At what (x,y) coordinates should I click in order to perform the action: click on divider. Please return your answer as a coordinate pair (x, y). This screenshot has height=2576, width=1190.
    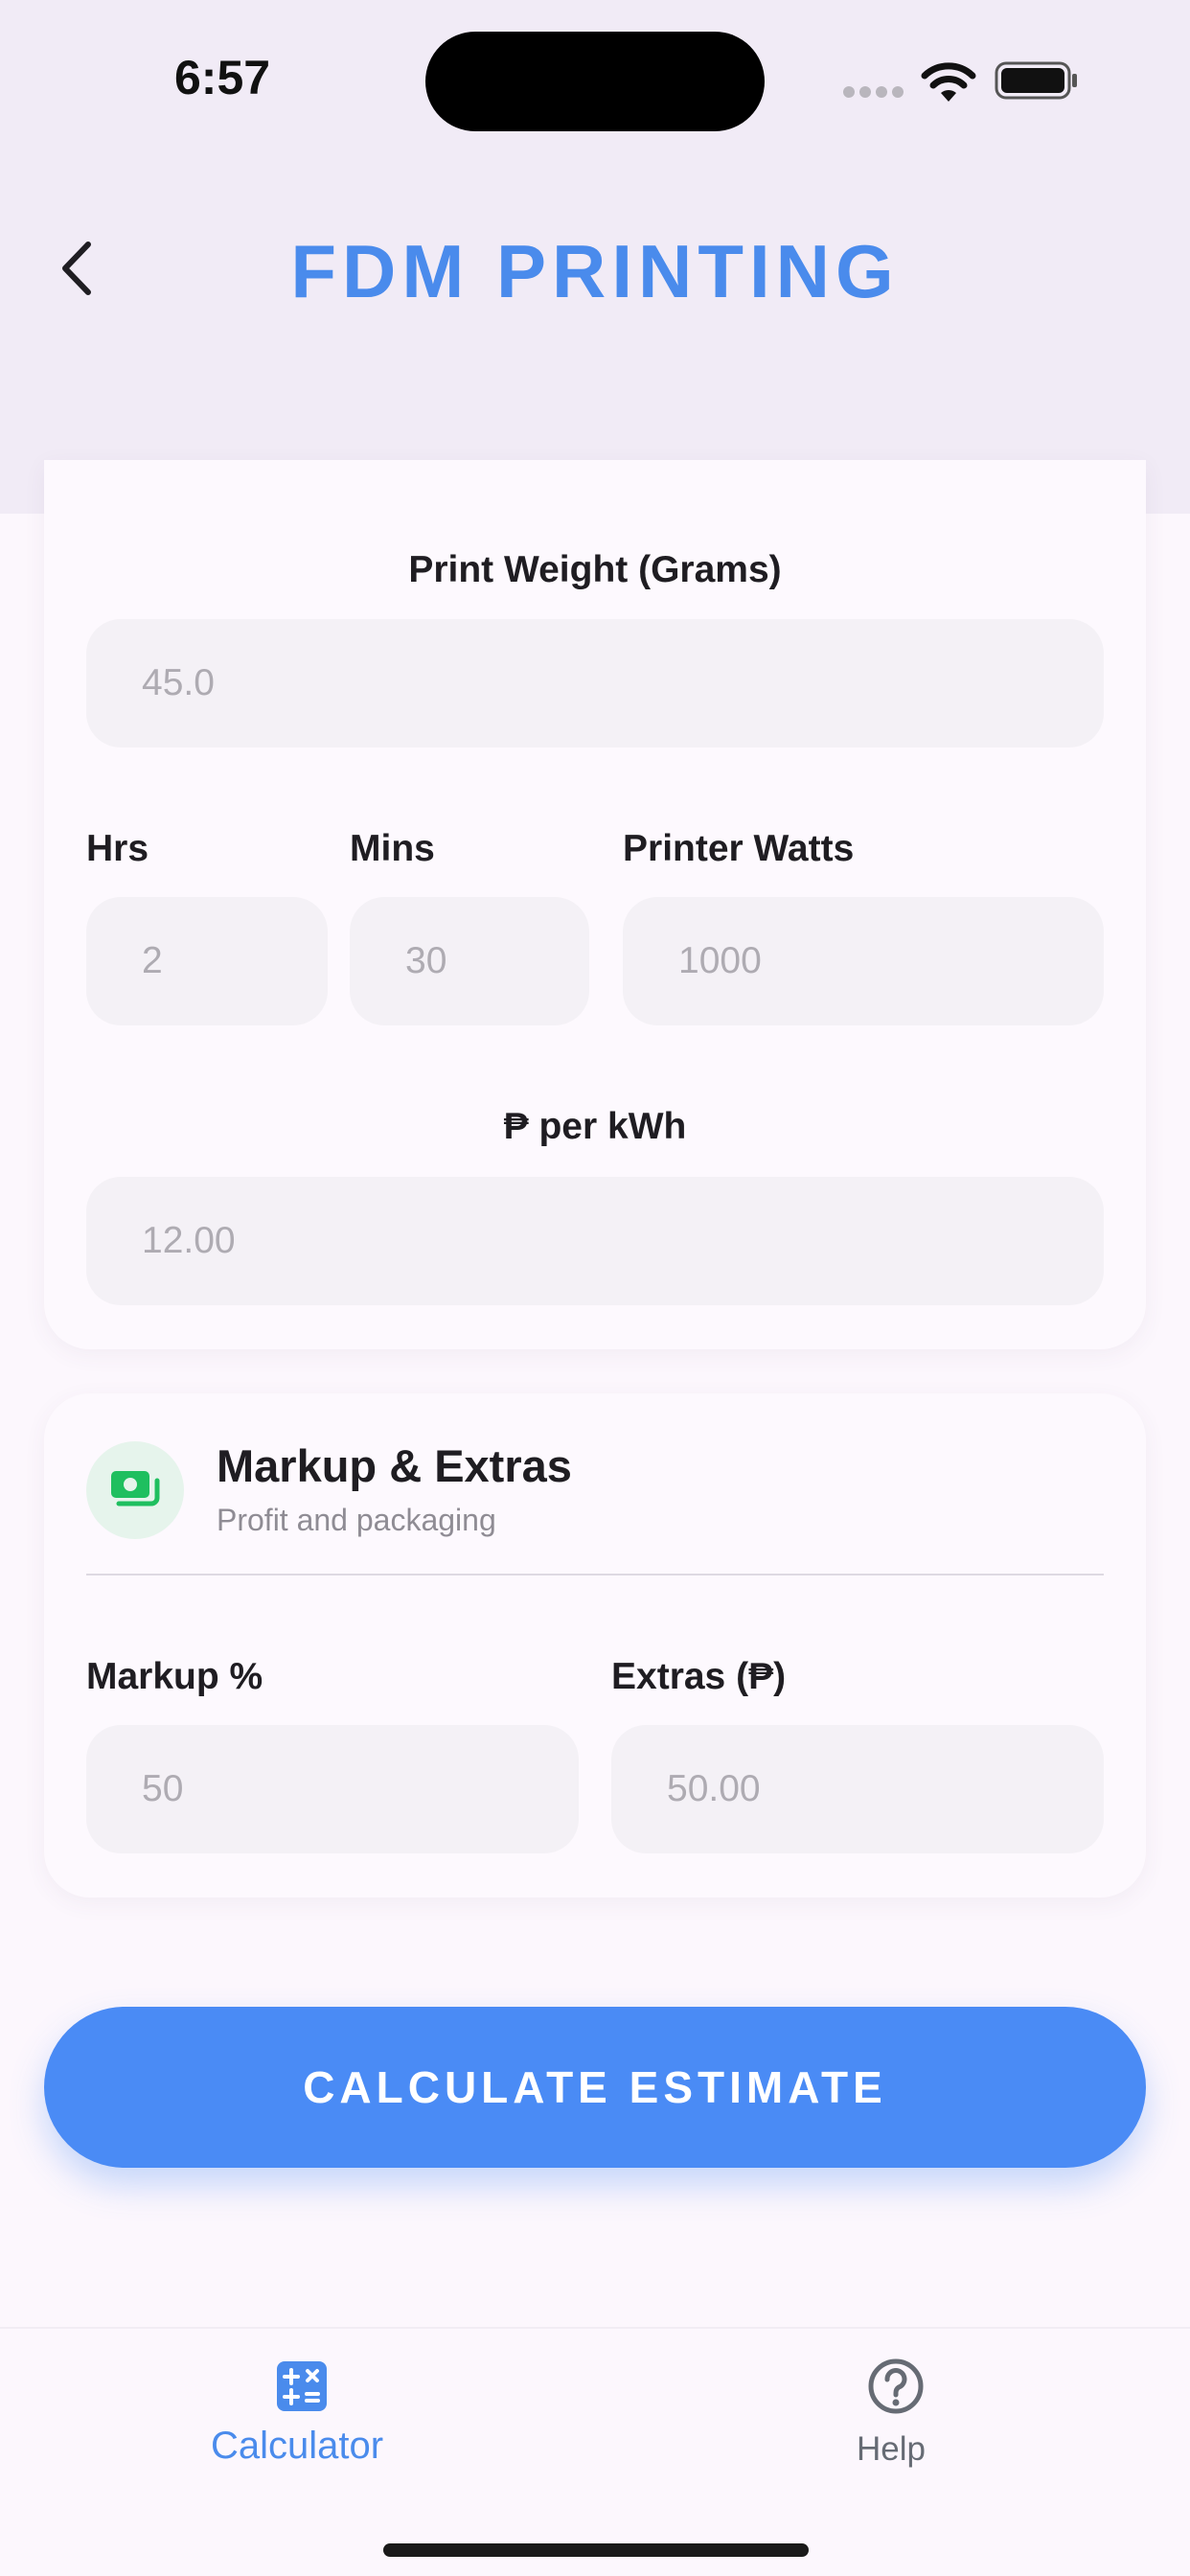
    Looking at the image, I should click on (595, 1575).